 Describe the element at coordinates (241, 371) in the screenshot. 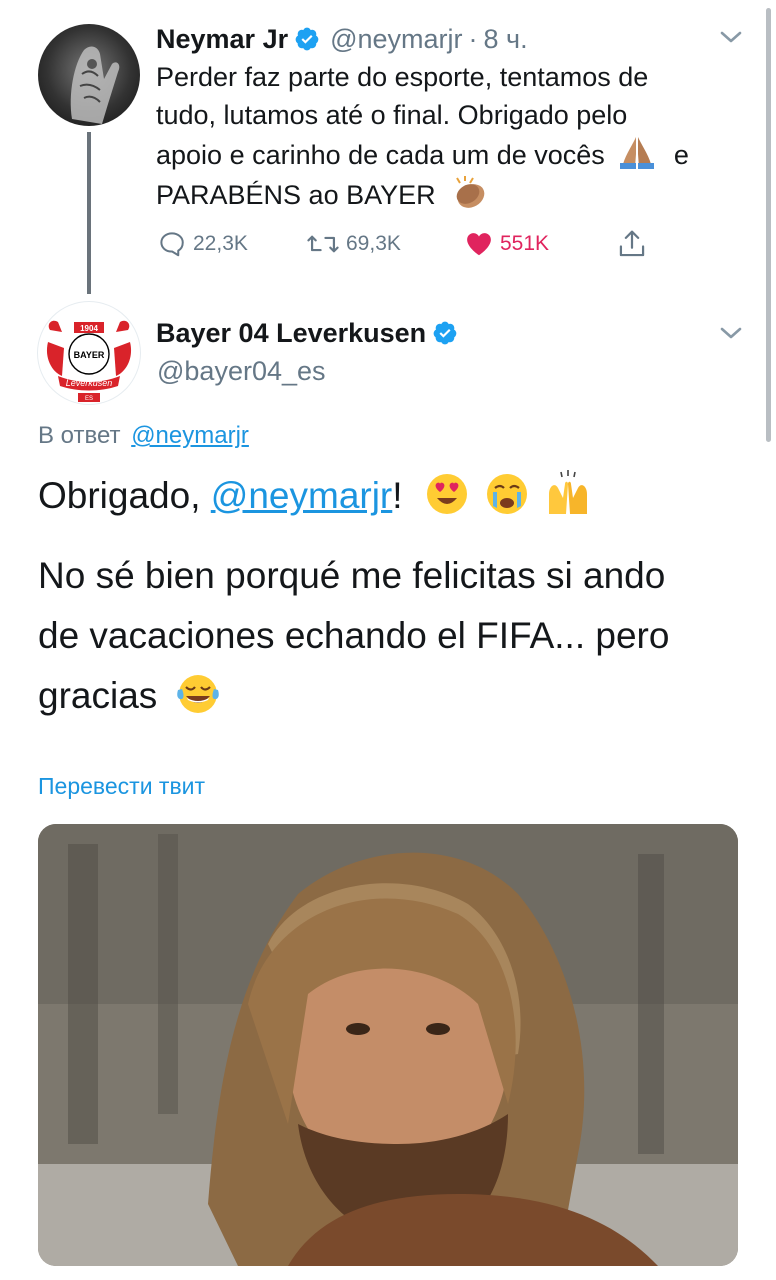

I see `author-handle: @bayer04_es` at that location.